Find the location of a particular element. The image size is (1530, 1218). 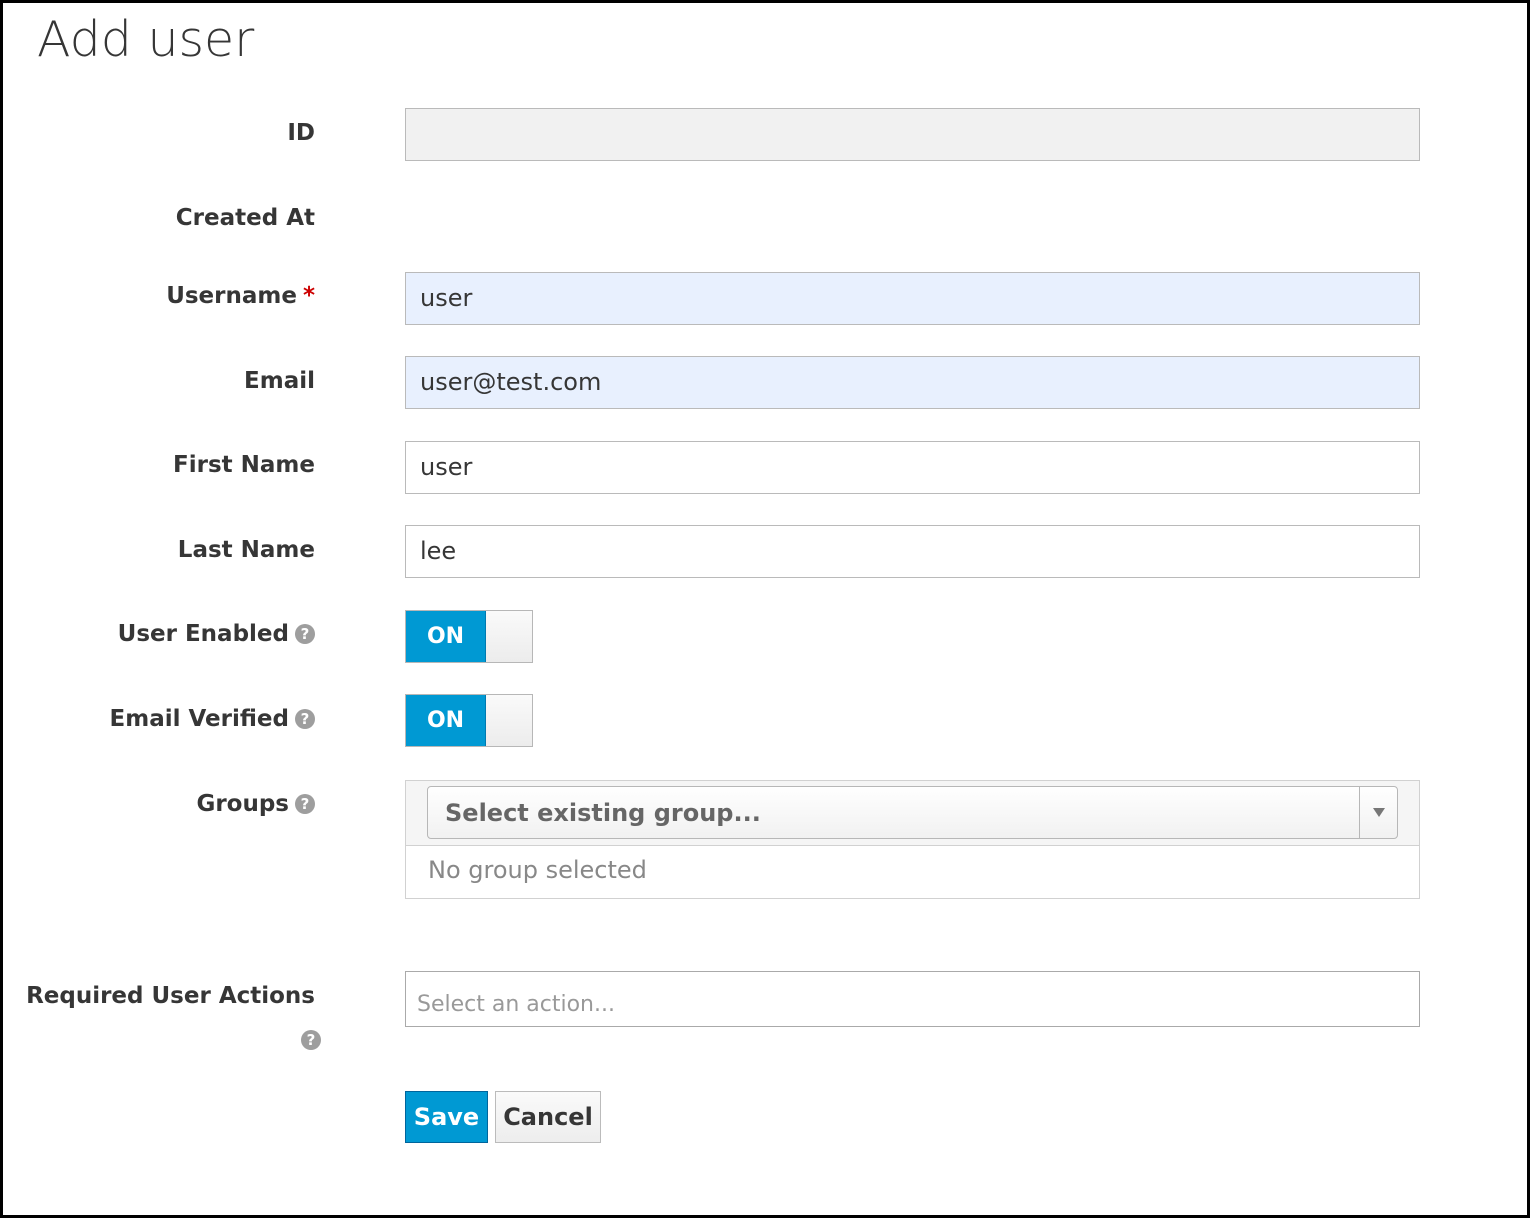

required-actions-label: Required User Actions is located at coordinates (170, 996).